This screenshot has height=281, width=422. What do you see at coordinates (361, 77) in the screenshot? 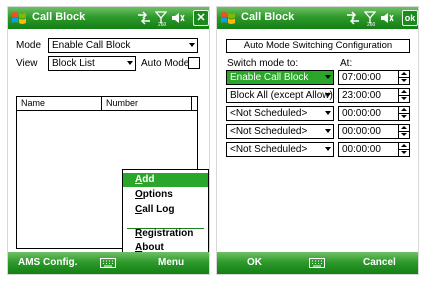
I see `schedule-time-value: 07:00:00` at bounding box center [361, 77].